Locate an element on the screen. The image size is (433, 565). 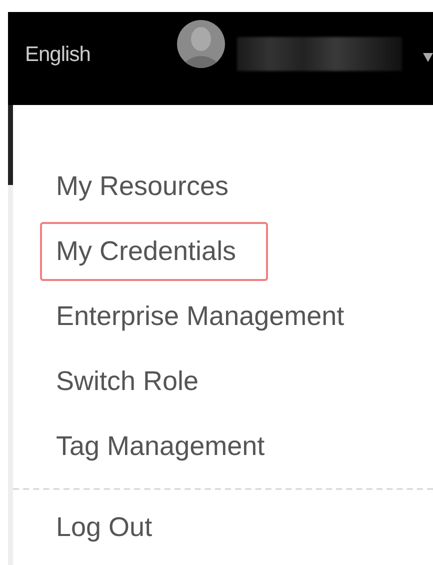
language-selector: English is located at coordinates (57, 54).